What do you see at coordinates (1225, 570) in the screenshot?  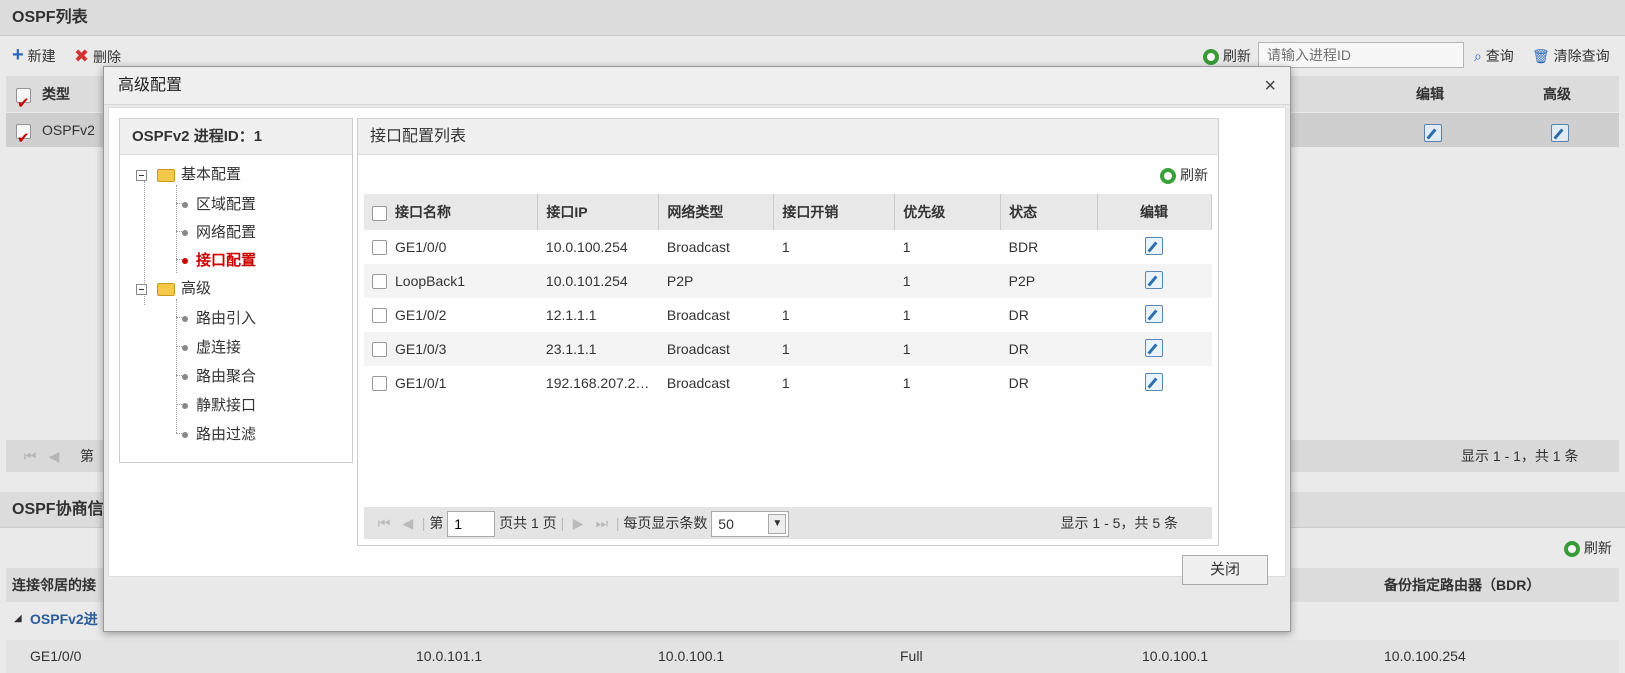 I see `close-button: 关闭` at bounding box center [1225, 570].